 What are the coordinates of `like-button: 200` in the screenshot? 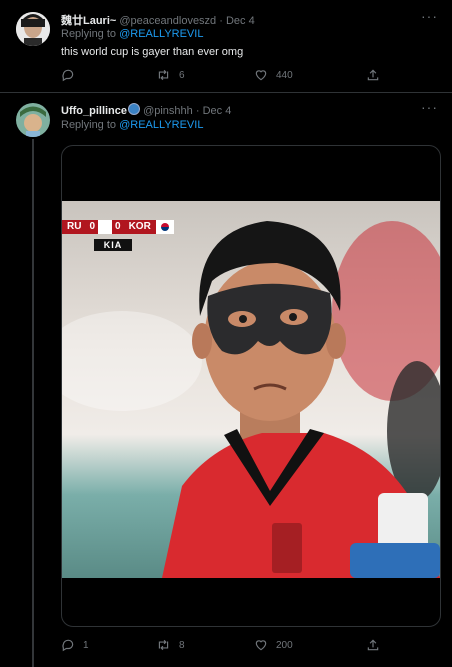 It's located at (273, 645).